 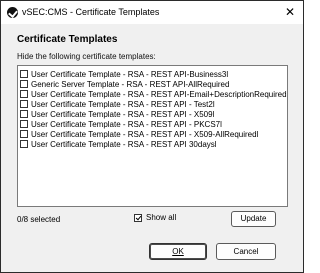 What do you see at coordinates (138, 217) in the screenshot?
I see `show-all-checkbox` at bounding box center [138, 217].